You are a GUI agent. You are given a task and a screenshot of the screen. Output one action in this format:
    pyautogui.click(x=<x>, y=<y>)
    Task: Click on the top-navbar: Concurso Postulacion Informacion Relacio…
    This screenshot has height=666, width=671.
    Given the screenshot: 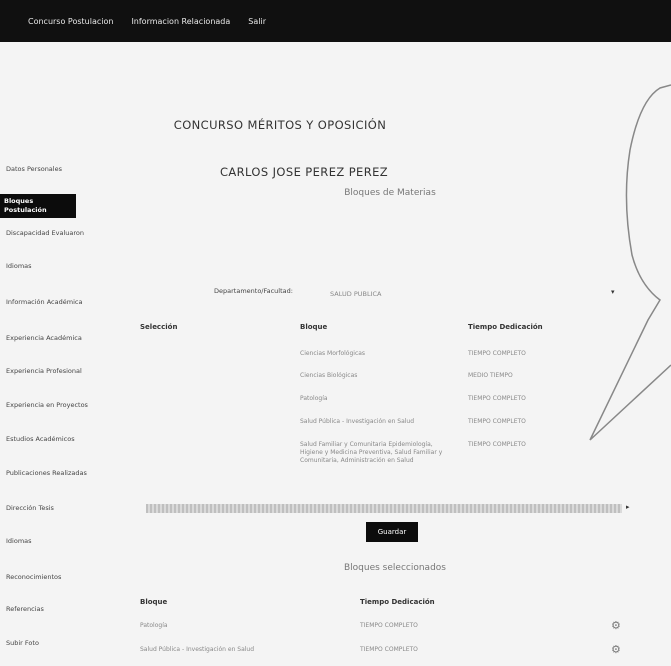 What is the action you would take?
    pyautogui.click(x=335, y=21)
    